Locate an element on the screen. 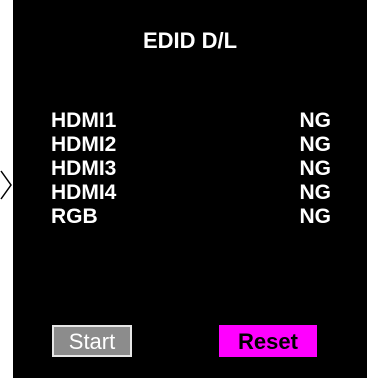  reset-button: Reset is located at coordinates (268, 341).